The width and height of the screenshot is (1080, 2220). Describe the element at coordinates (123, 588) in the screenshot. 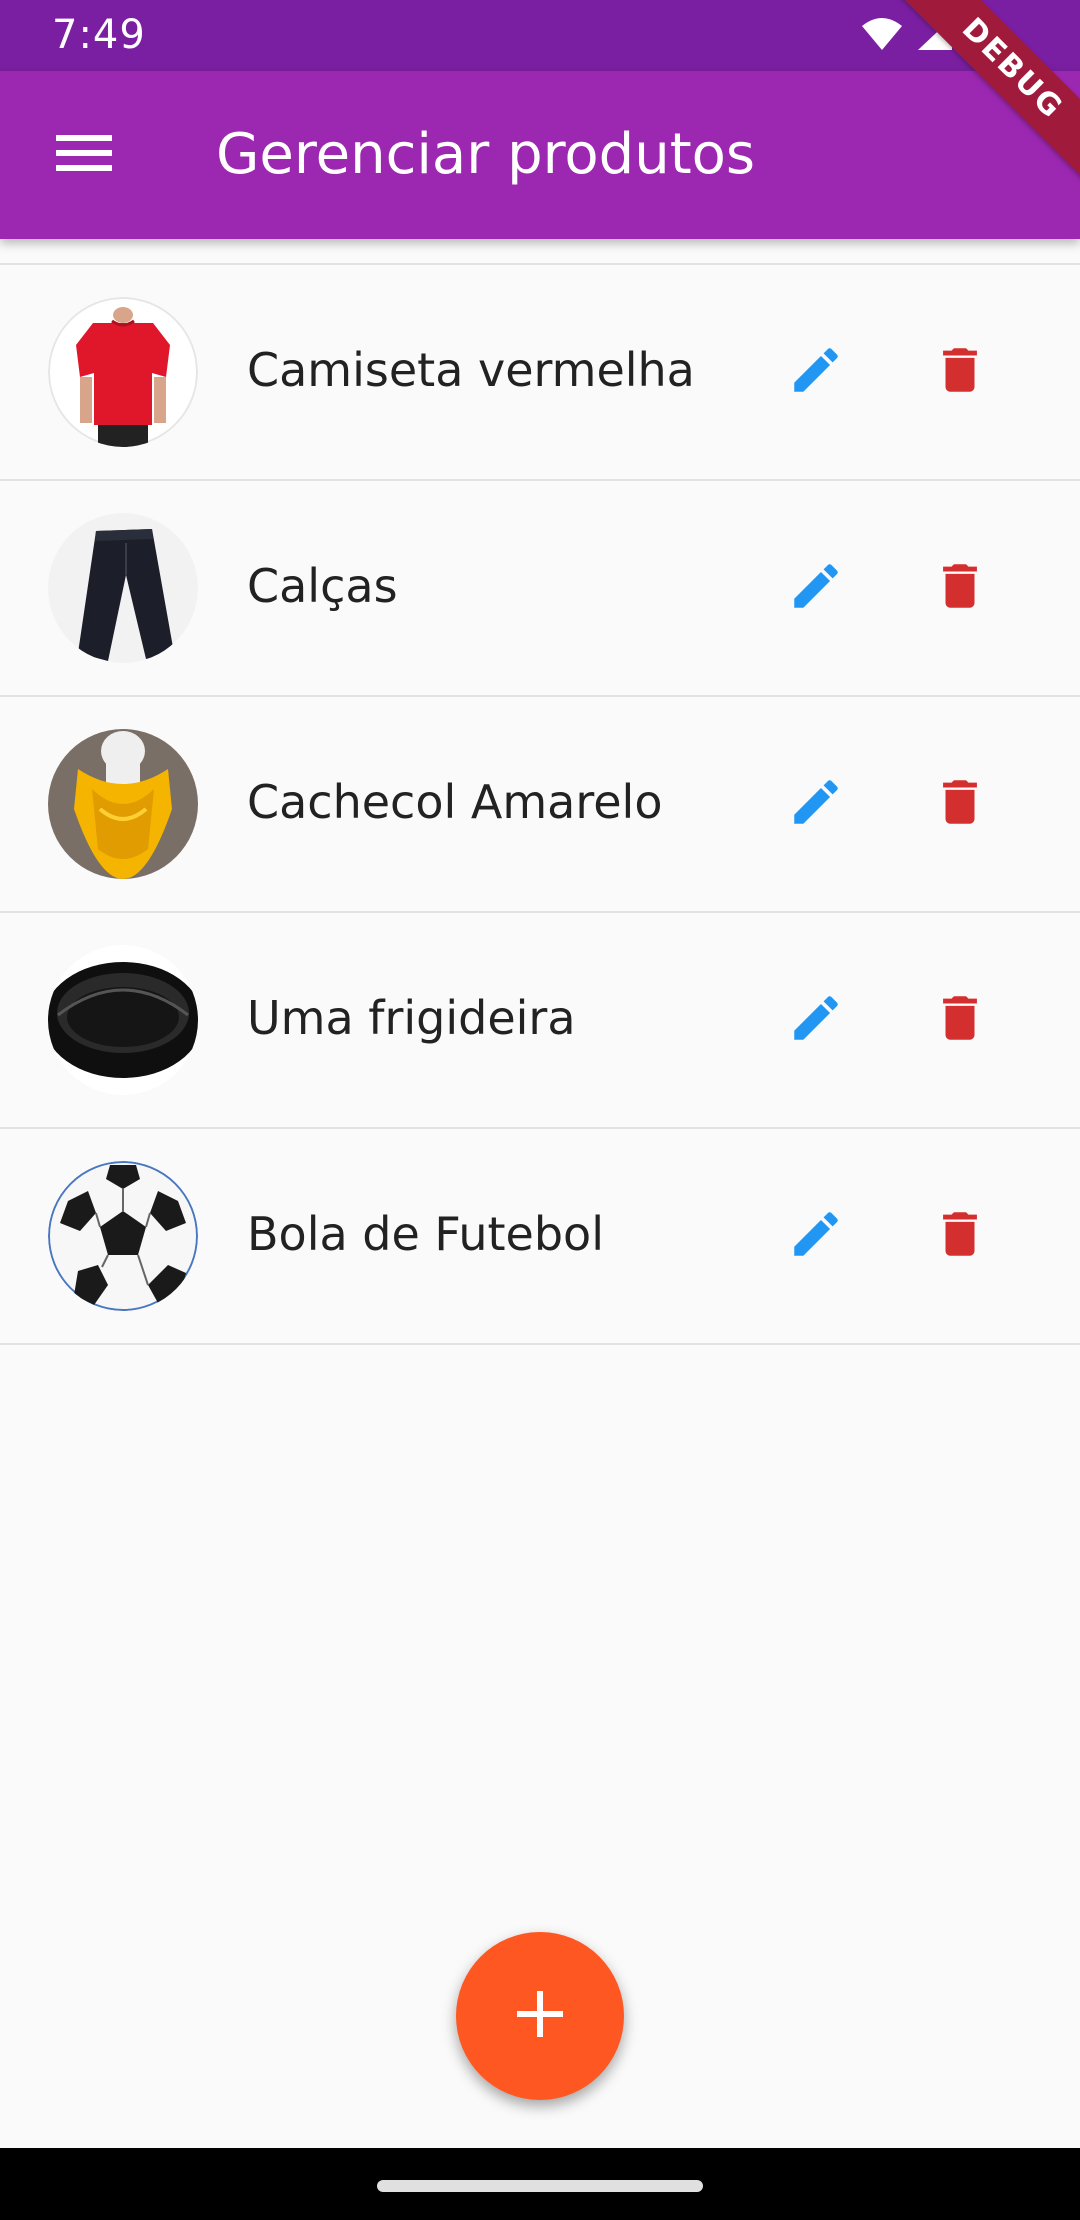

I see `black-pants-image` at that location.